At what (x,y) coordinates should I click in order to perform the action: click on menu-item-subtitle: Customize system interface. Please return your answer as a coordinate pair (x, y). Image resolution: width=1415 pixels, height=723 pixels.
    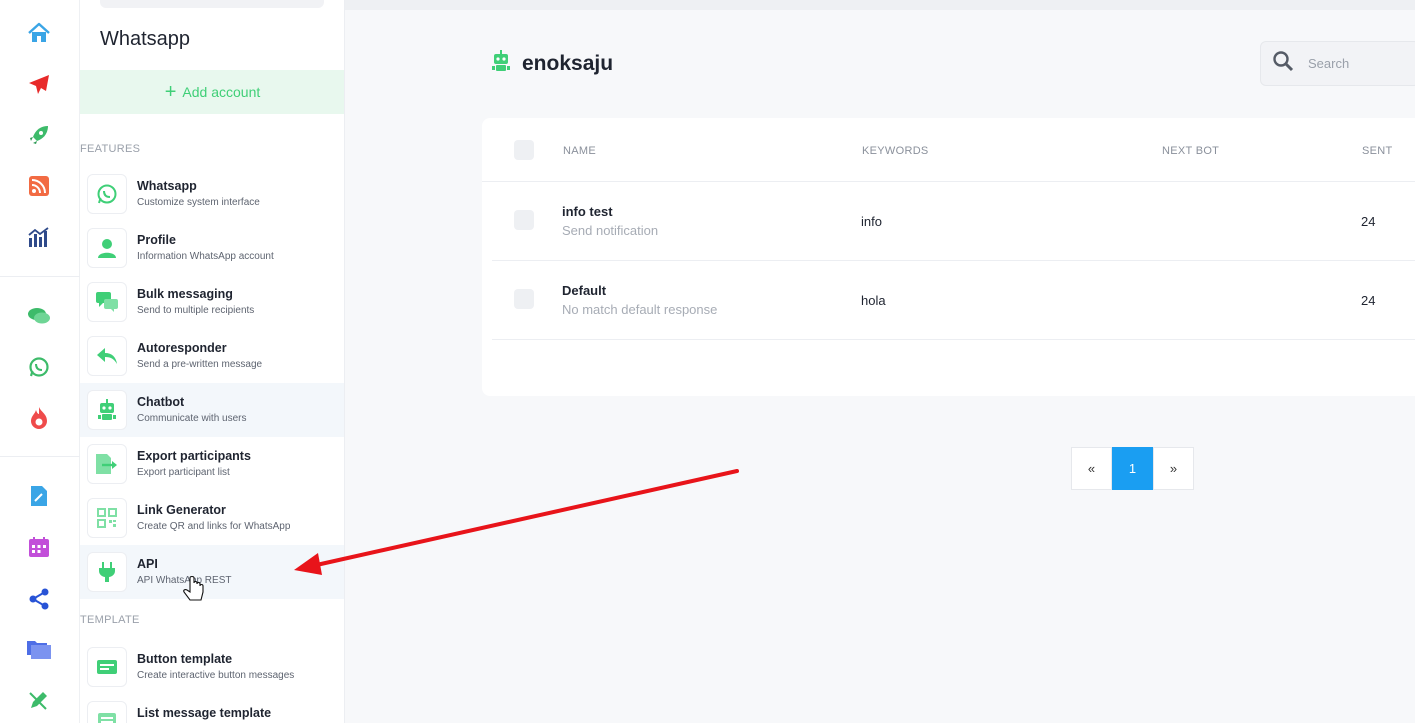
    Looking at the image, I should click on (198, 202).